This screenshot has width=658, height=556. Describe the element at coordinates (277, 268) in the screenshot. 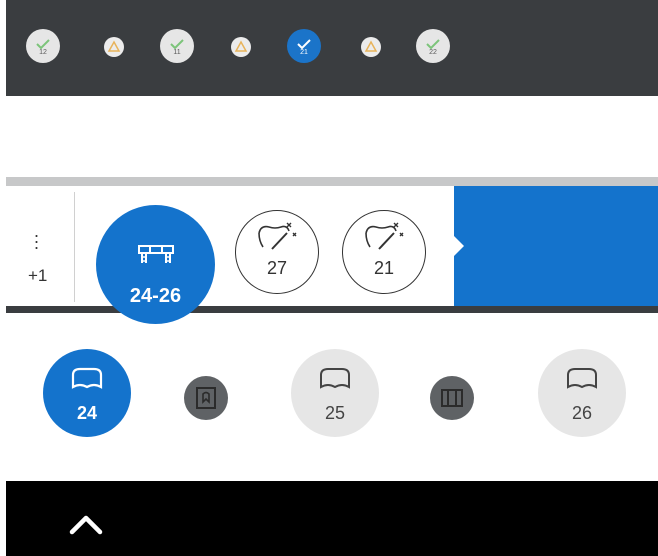

I see `tool-label: 27` at that location.